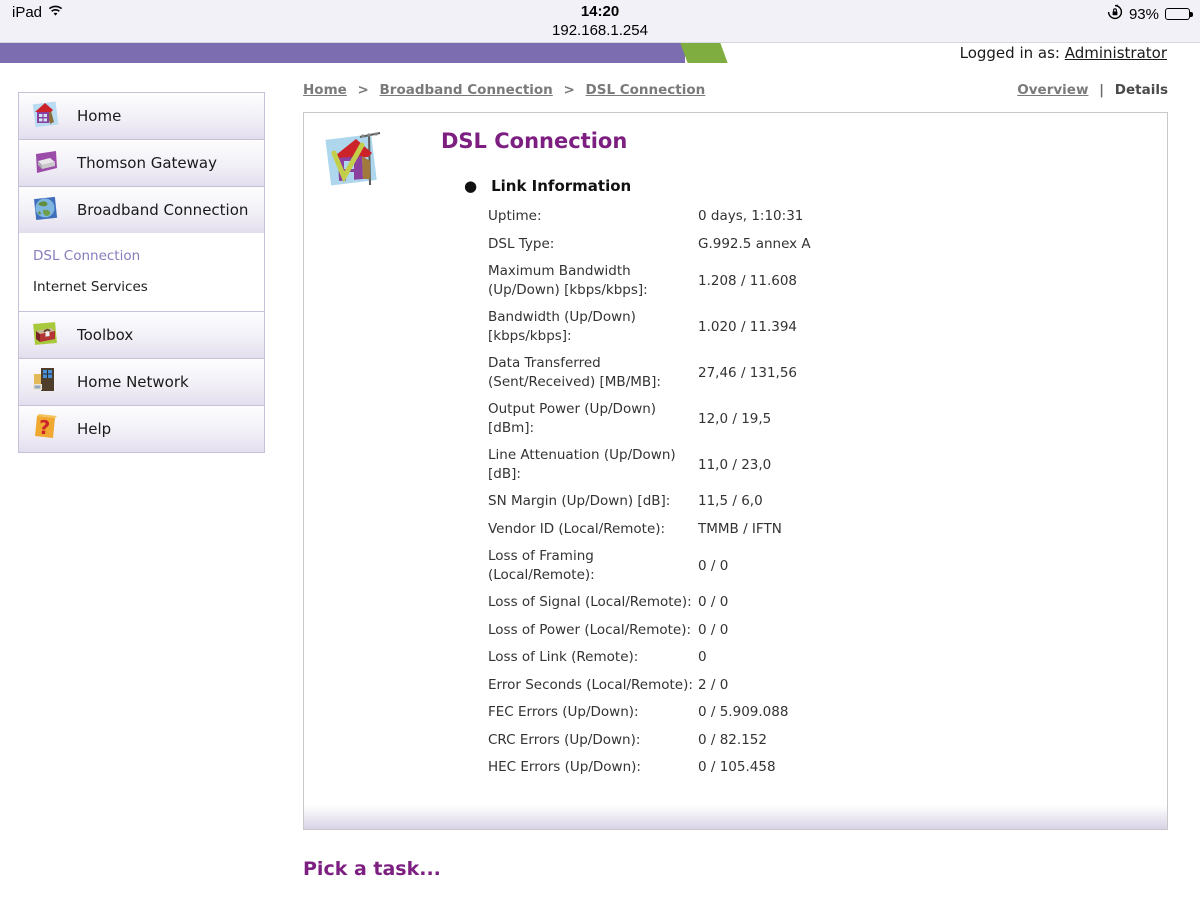  I want to click on row-label: Loss of Link (Remote):, so click(563, 657).